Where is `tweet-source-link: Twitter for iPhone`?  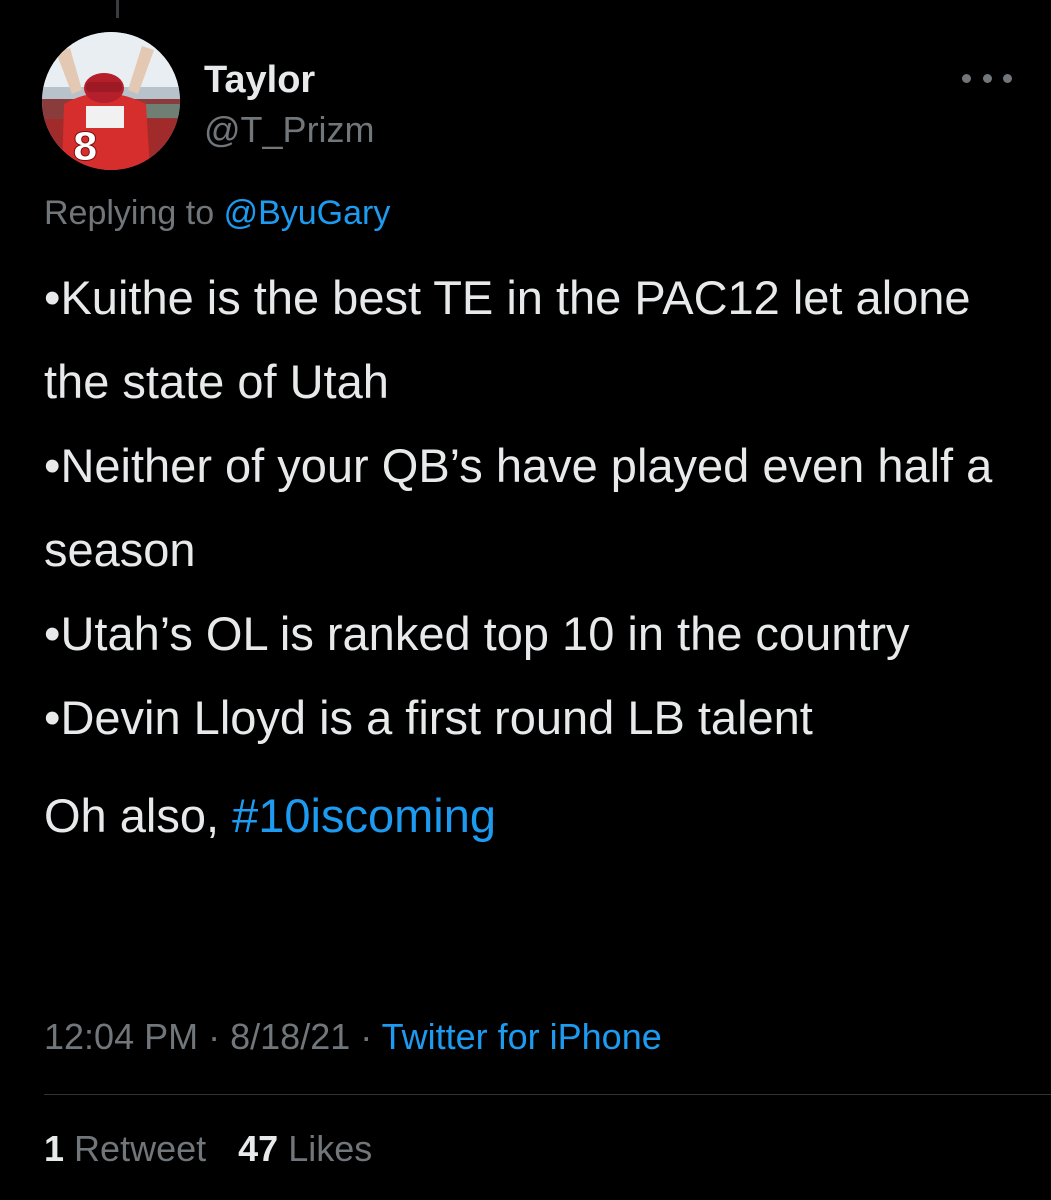
tweet-source-link: Twitter for iPhone is located at coordinates (522, 1036).